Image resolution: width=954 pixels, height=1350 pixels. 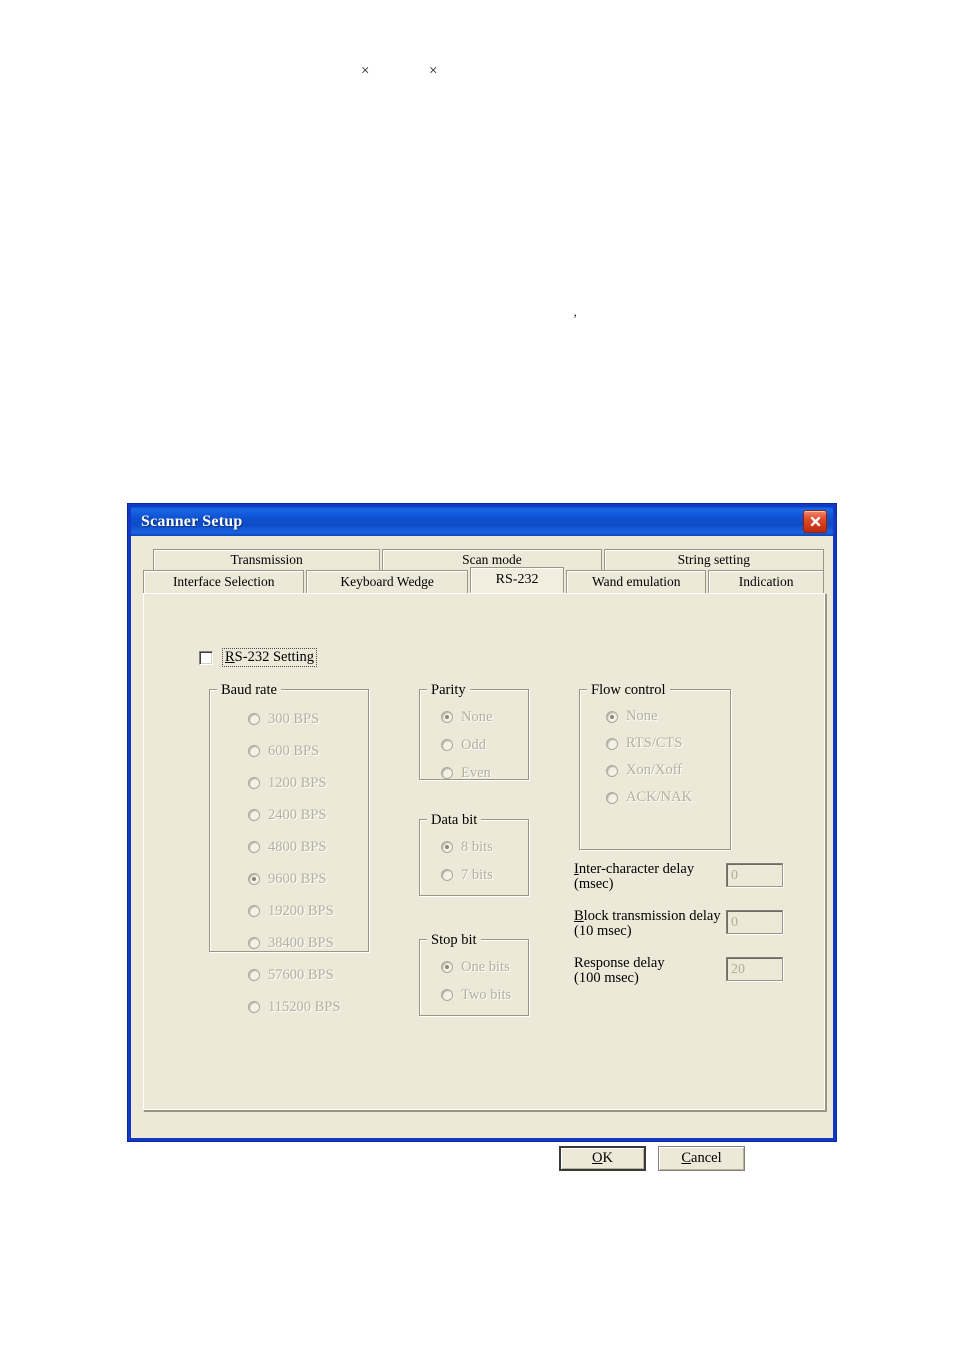 I want to click on radio-baud-300: 300 BPS, so click(x=289, y=719).